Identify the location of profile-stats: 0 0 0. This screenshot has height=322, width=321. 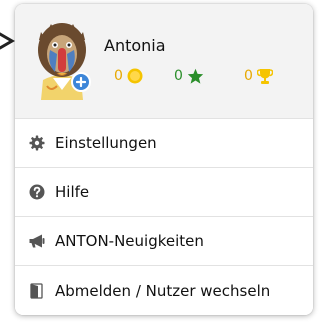
(204, 76).